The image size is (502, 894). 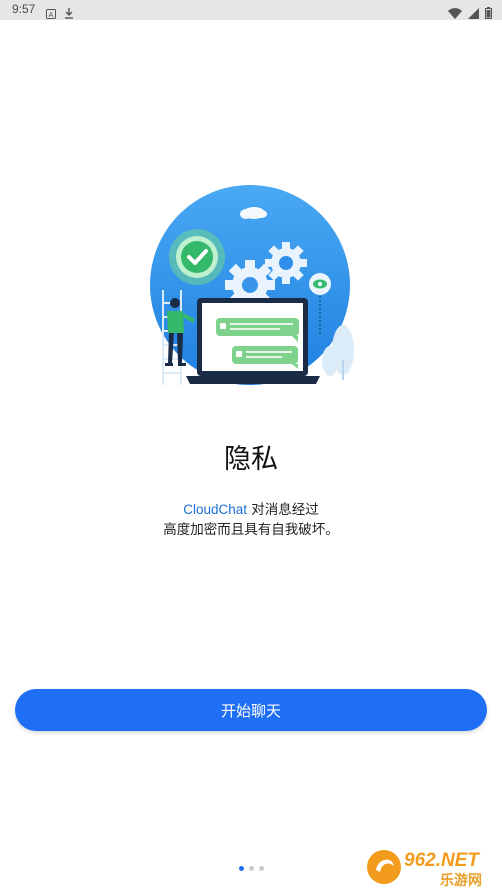 What do you see at coordinates (253, 287) in the screenshot?
I see `privacy-illustration` at bounding box center [253, 287].